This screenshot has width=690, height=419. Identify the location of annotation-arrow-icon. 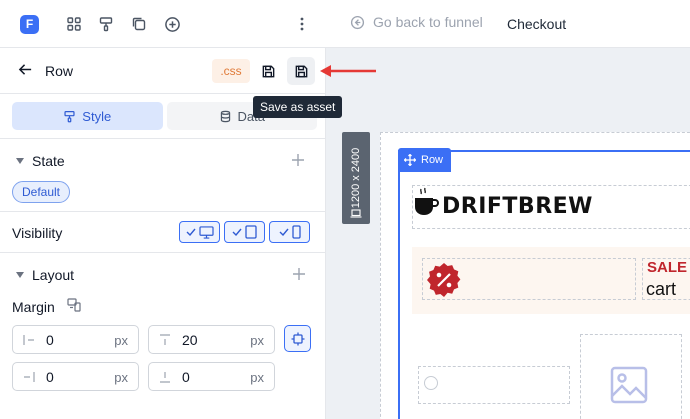
(348, 71).